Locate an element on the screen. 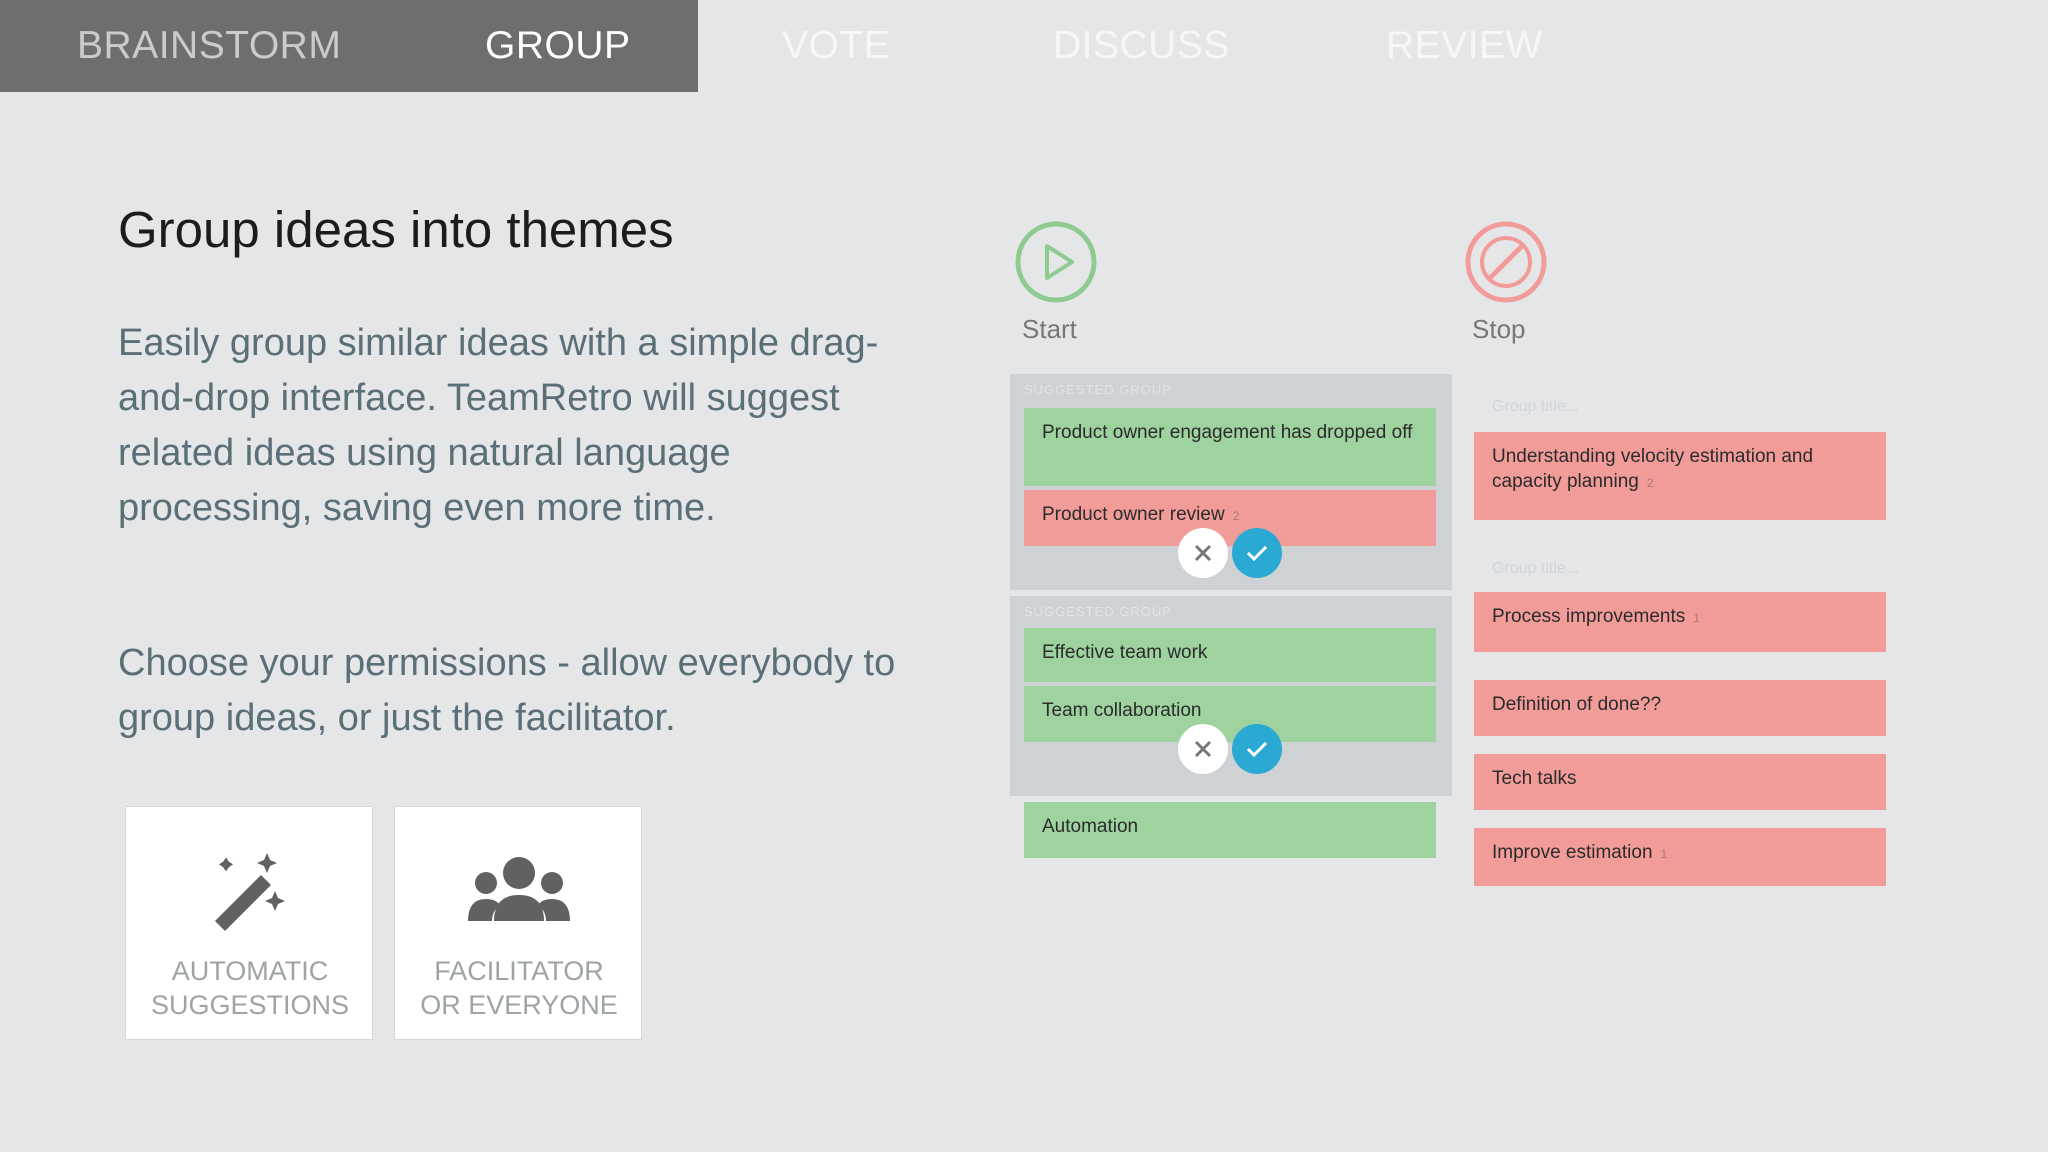 This screenshot has height=1152, width=2048. play-circle-icon is located at coordinates (1056, 262).